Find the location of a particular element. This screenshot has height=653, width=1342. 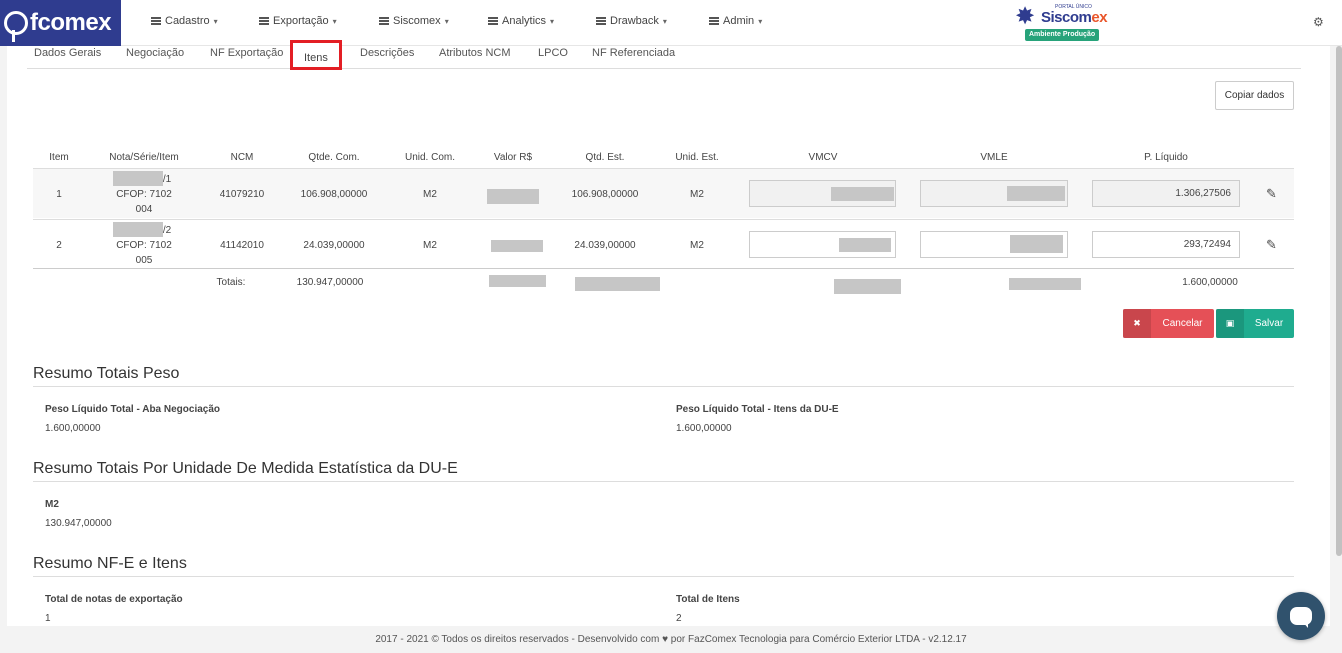

menu-drawback: Drawback ▾ is located at coordinates (631, 21).